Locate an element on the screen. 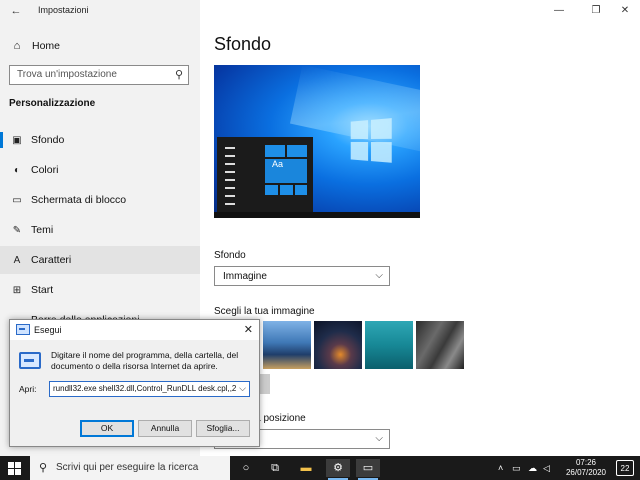 The image size is (640, 480). arrow-left-icon: ← is located at coordinates (16, 11).